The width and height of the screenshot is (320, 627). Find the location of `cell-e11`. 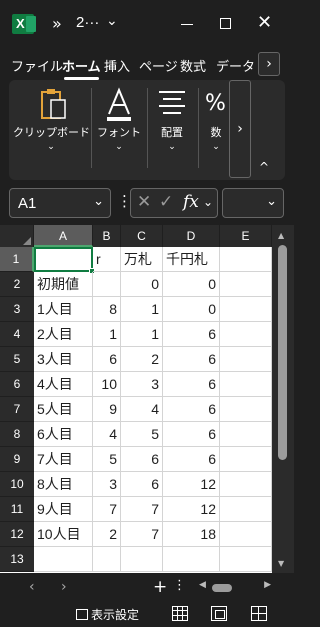

cell-e11 is located at coordinates (246, 509).